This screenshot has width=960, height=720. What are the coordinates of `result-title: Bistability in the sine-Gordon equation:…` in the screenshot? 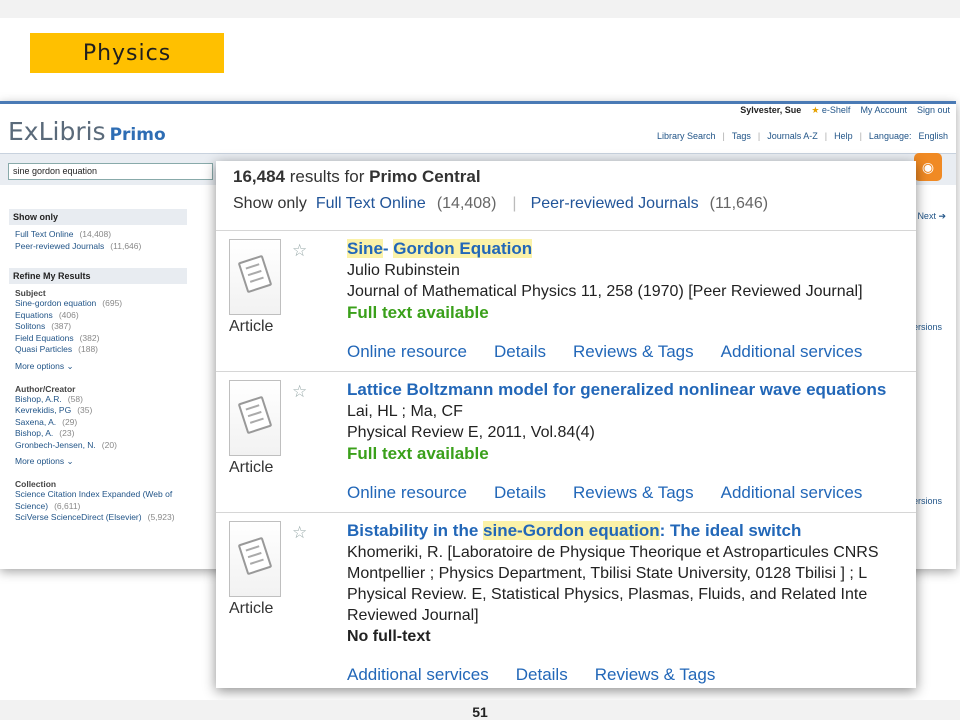 It's located at (631, 531).